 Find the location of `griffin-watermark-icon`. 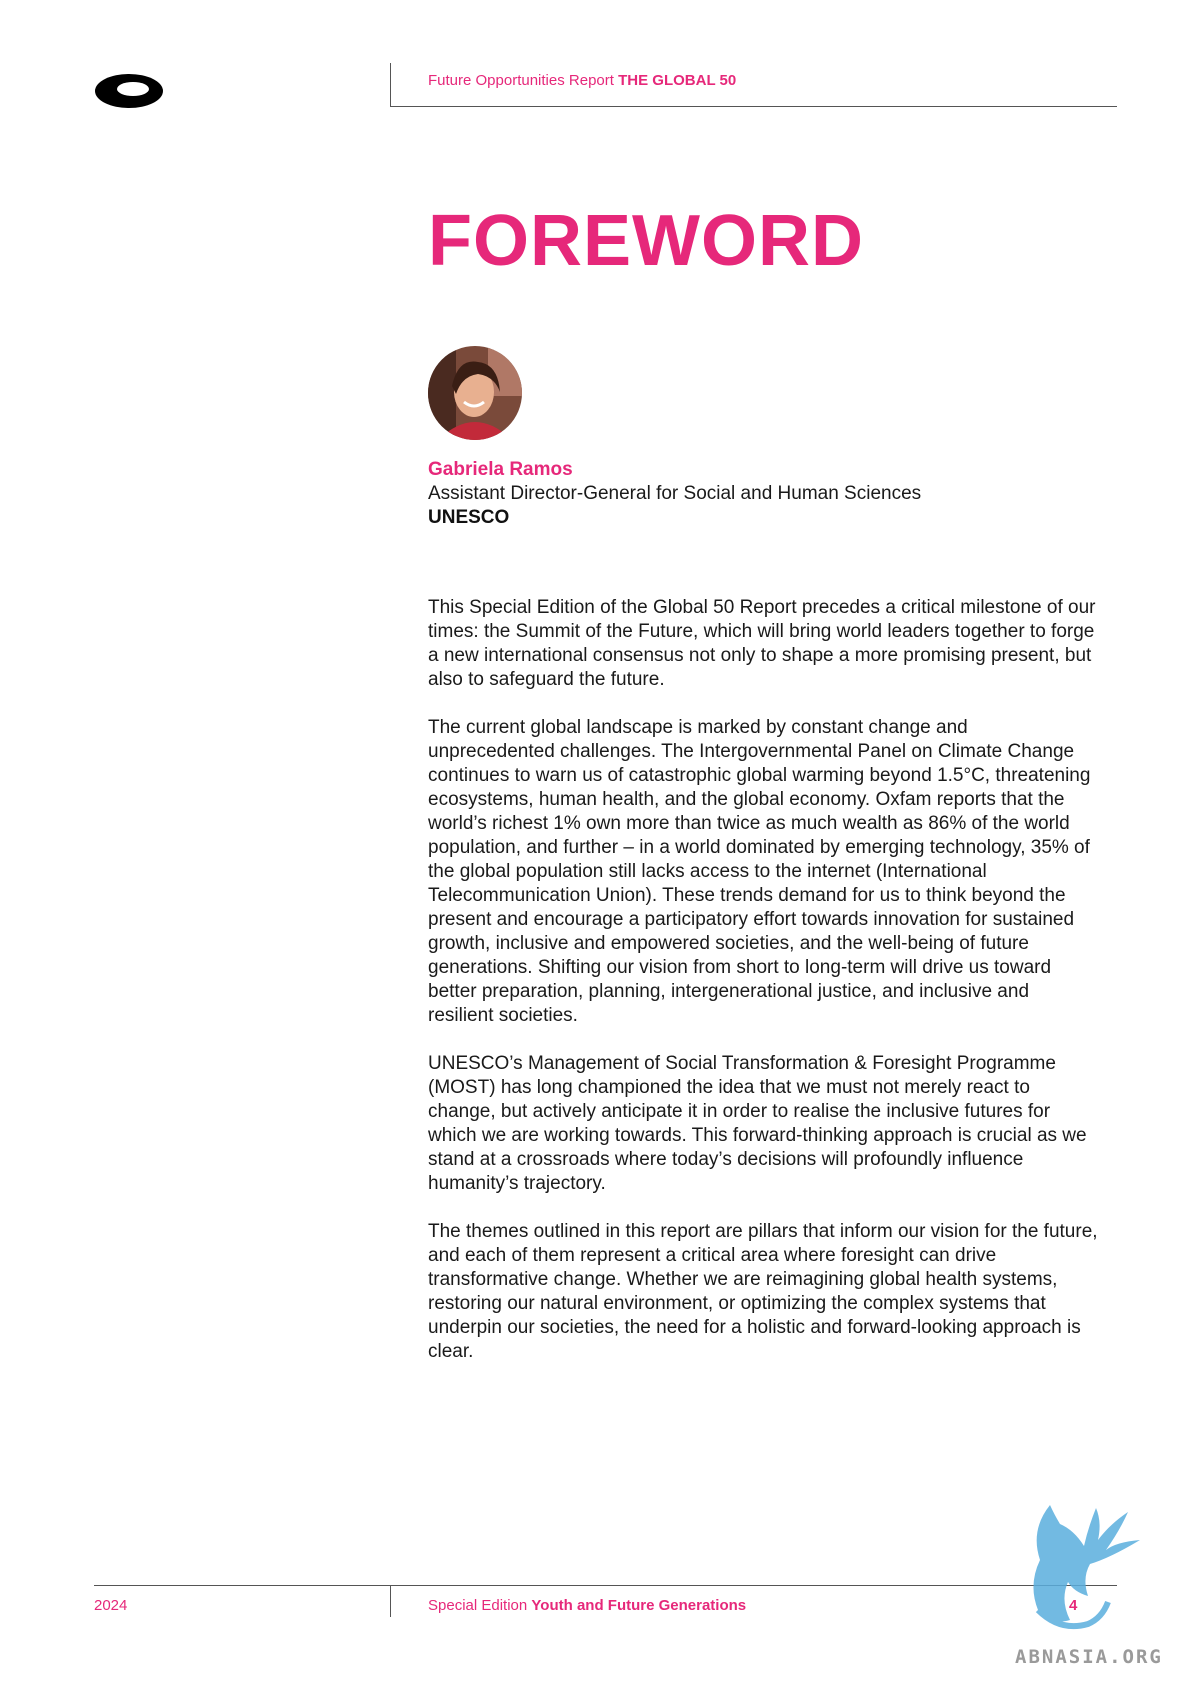

griffin-watermark-icon is located at coordinates (1086, 1567).